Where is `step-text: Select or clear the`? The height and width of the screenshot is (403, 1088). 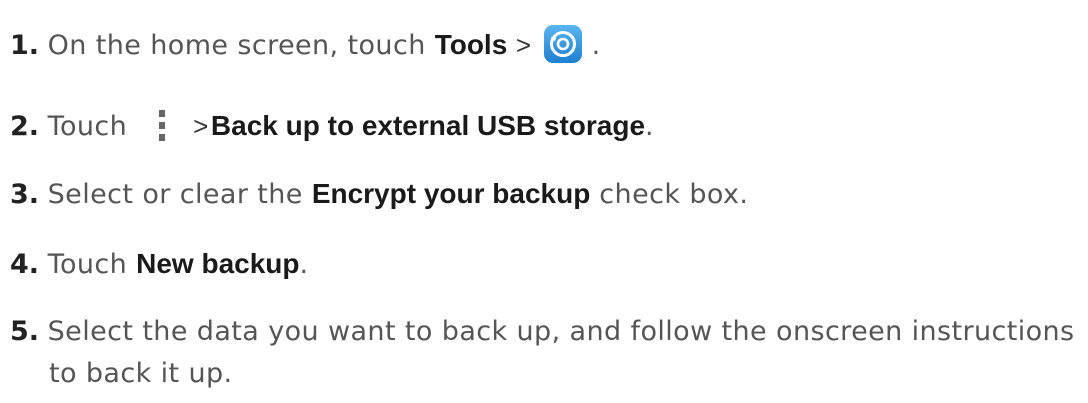
step-text: Select or clear the is located at coordinates (179, 194).